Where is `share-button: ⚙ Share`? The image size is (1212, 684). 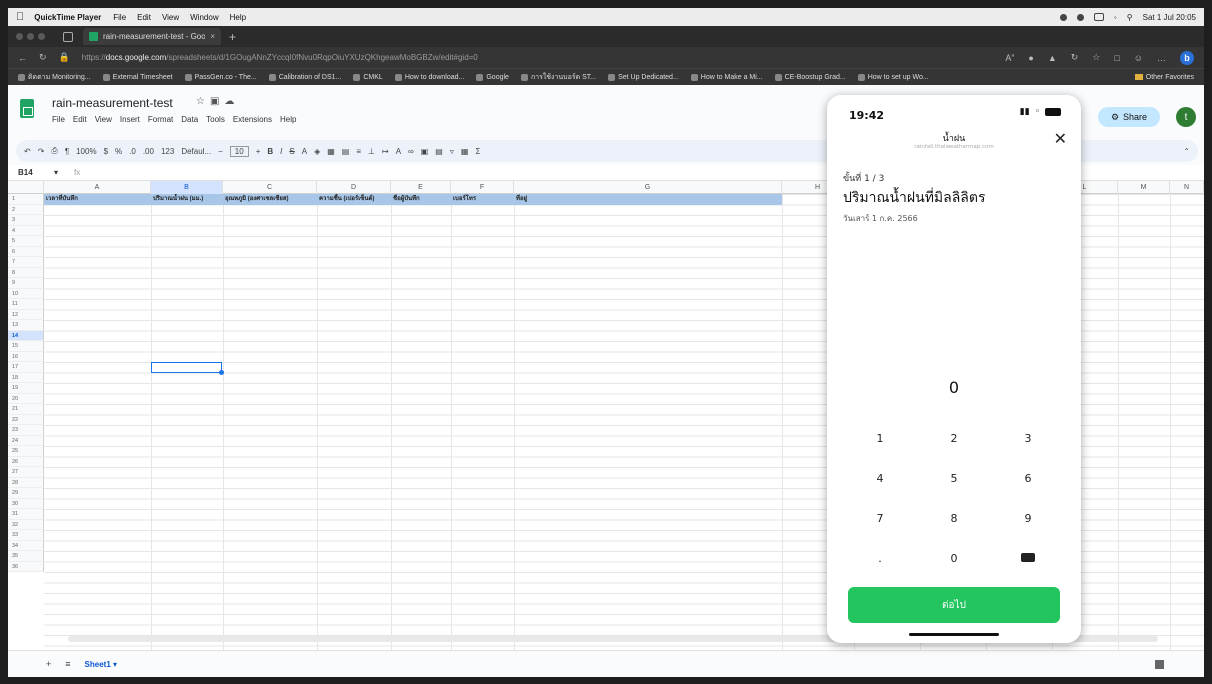
share-button: ⚙ Share is located at coordinates (1129, 117).